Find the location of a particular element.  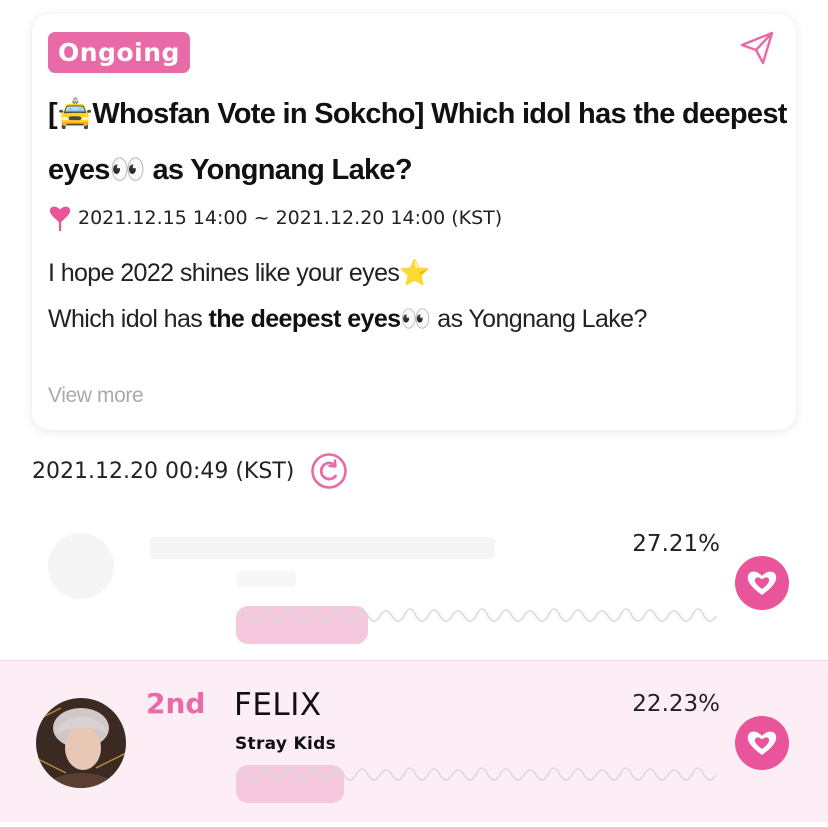

faded-name-placeholder is located at coordinates (322, 548).